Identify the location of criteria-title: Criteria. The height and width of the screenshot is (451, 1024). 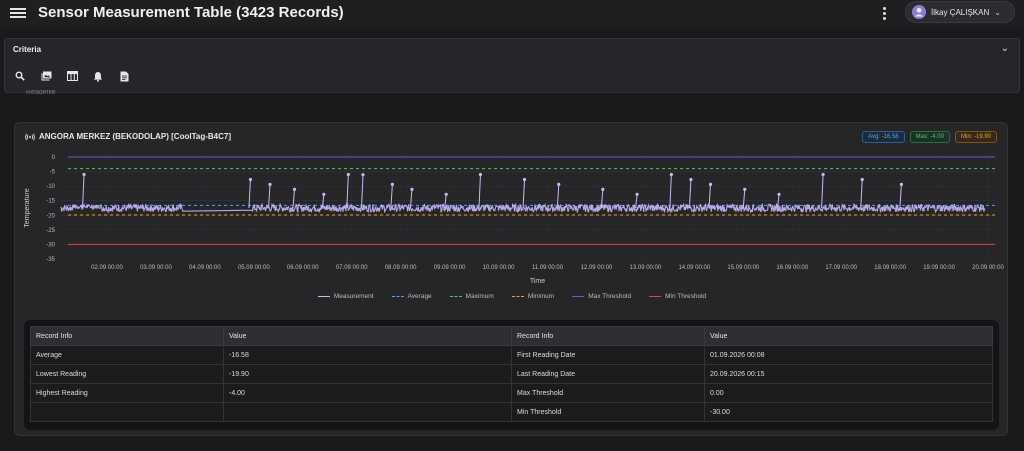
(27, 49).